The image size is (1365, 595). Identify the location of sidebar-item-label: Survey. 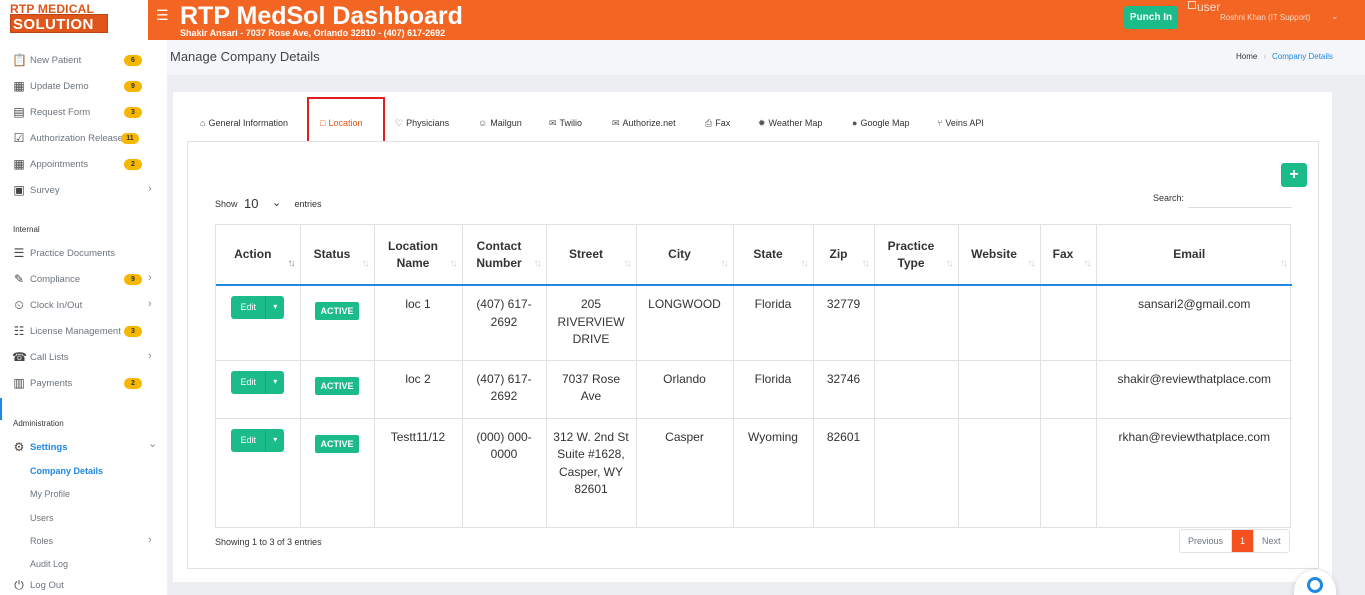
(45, 190).